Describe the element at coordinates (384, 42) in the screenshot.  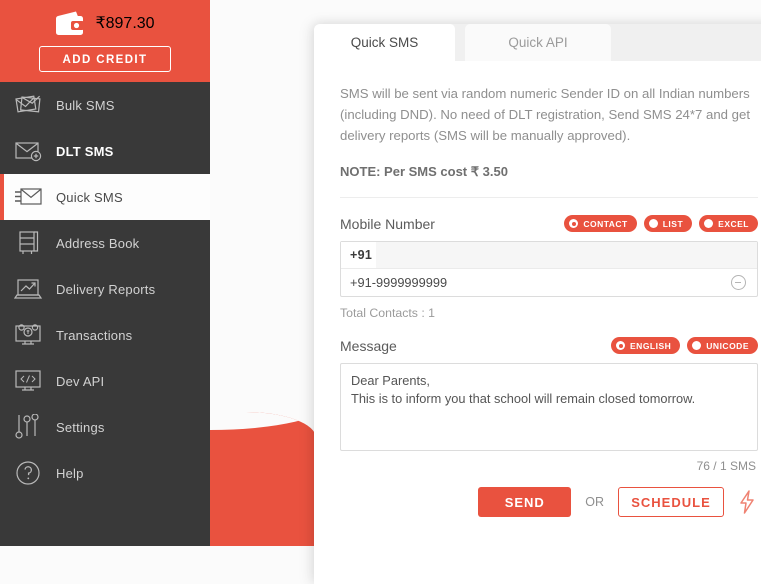
I see `tab-quick-sms: Quick SMS` at that location.